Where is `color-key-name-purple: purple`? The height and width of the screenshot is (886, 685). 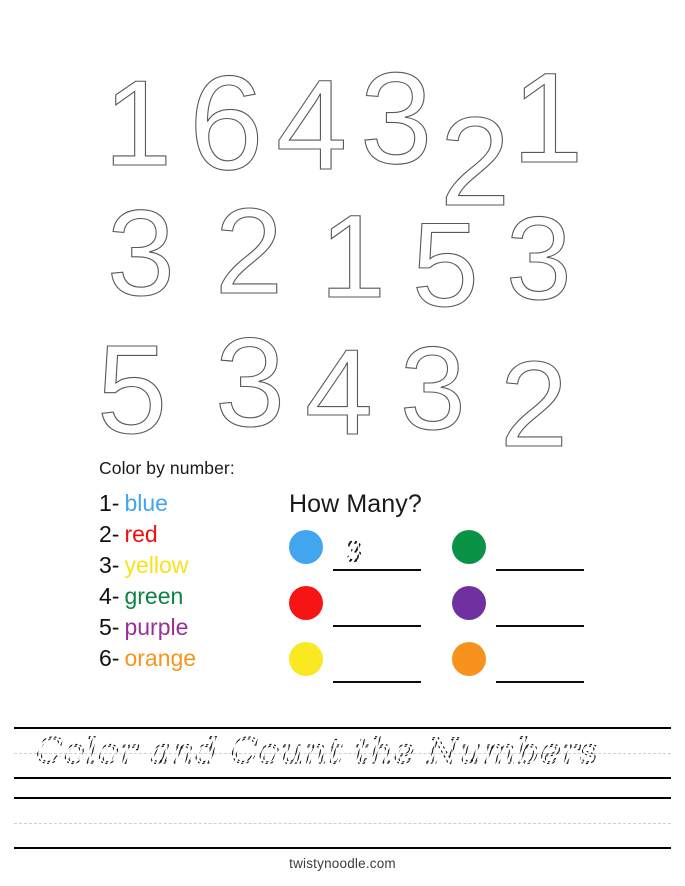
color-key-name-purple: purple is located at coordinates (156, 626).